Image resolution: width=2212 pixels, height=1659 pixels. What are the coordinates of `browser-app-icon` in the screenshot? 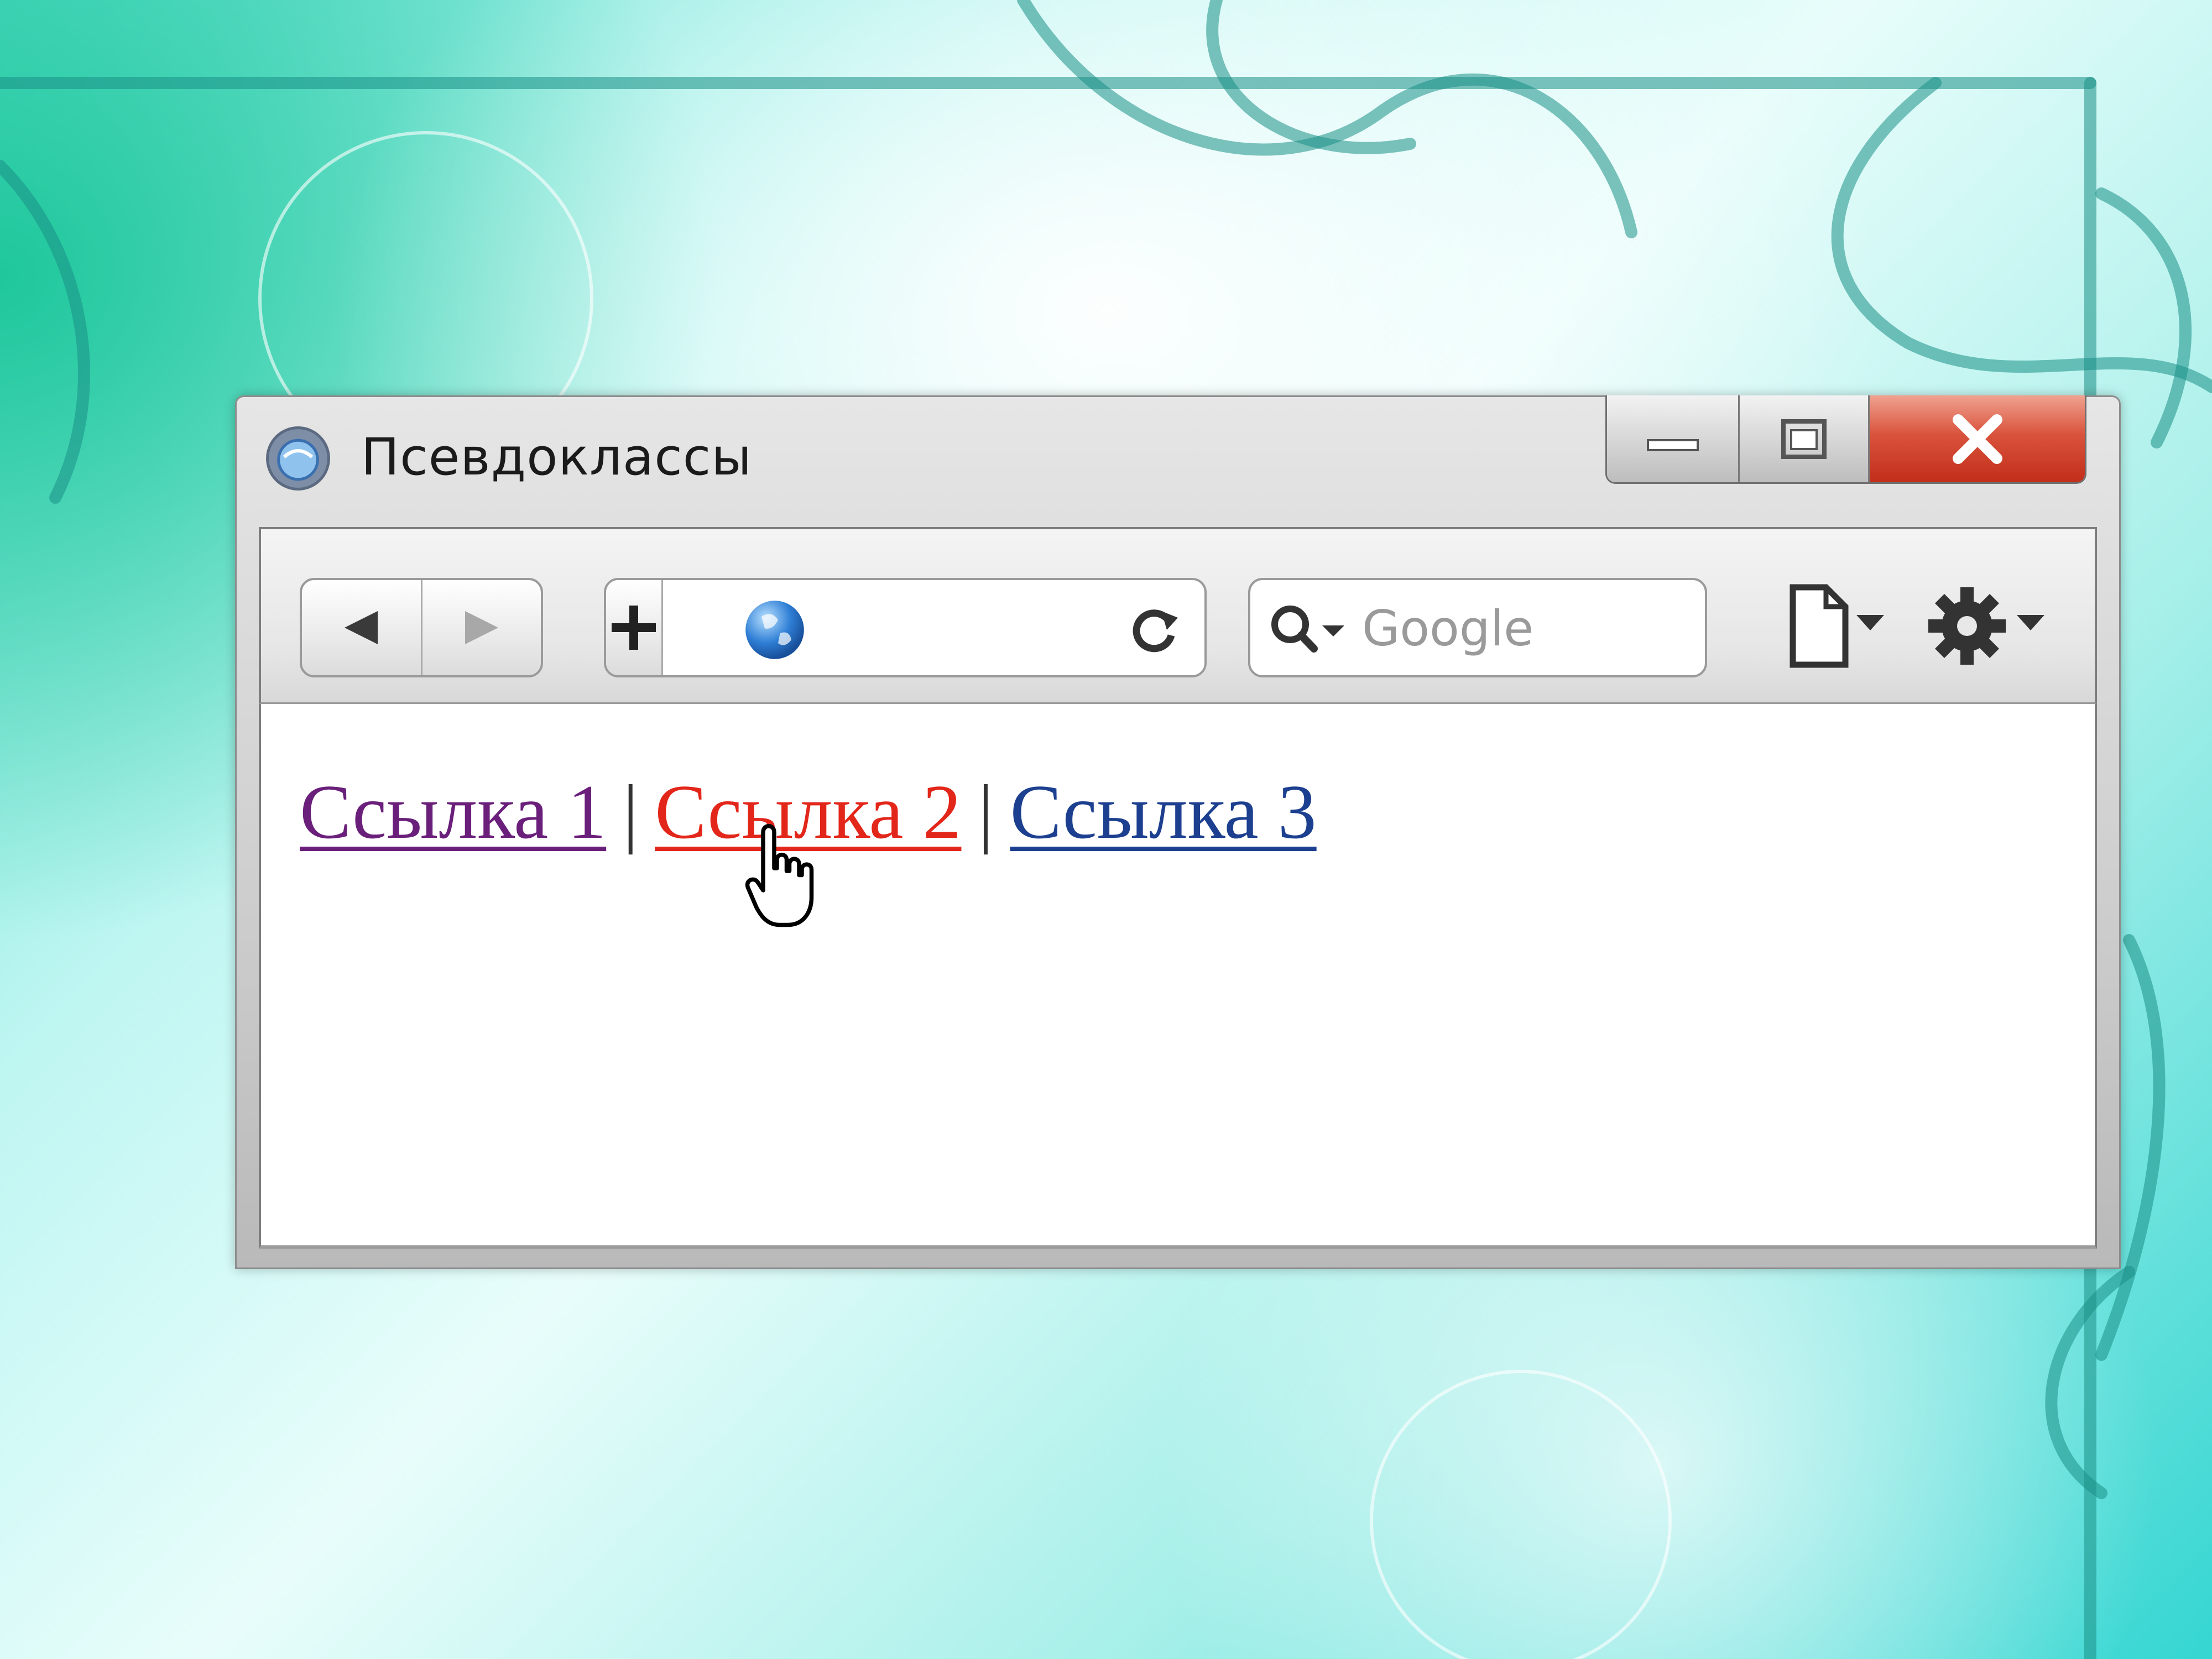 It's located at (298, 459).